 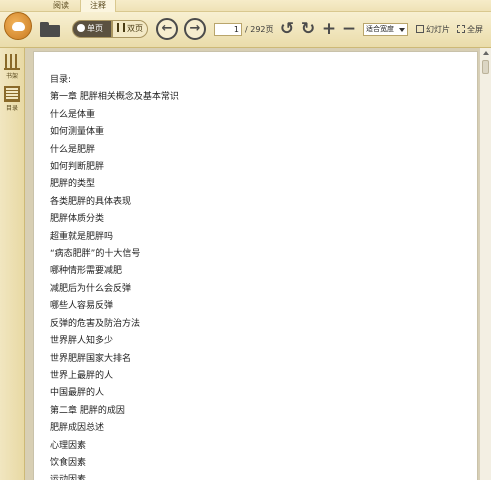 What do you see at coordinates (11, 108) in the screenshot?
I see `sidebar-item-label: 目录` at bounding box center [11, 108].